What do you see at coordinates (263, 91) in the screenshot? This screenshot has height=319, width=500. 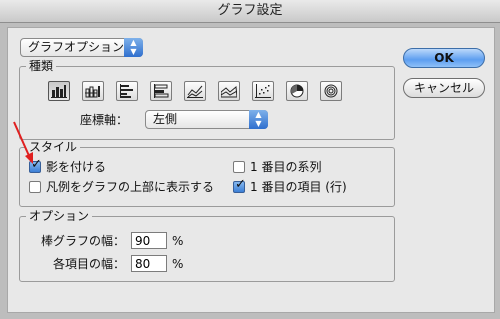 I see `scatter-graph-icon` at bounding box center [263, 91].